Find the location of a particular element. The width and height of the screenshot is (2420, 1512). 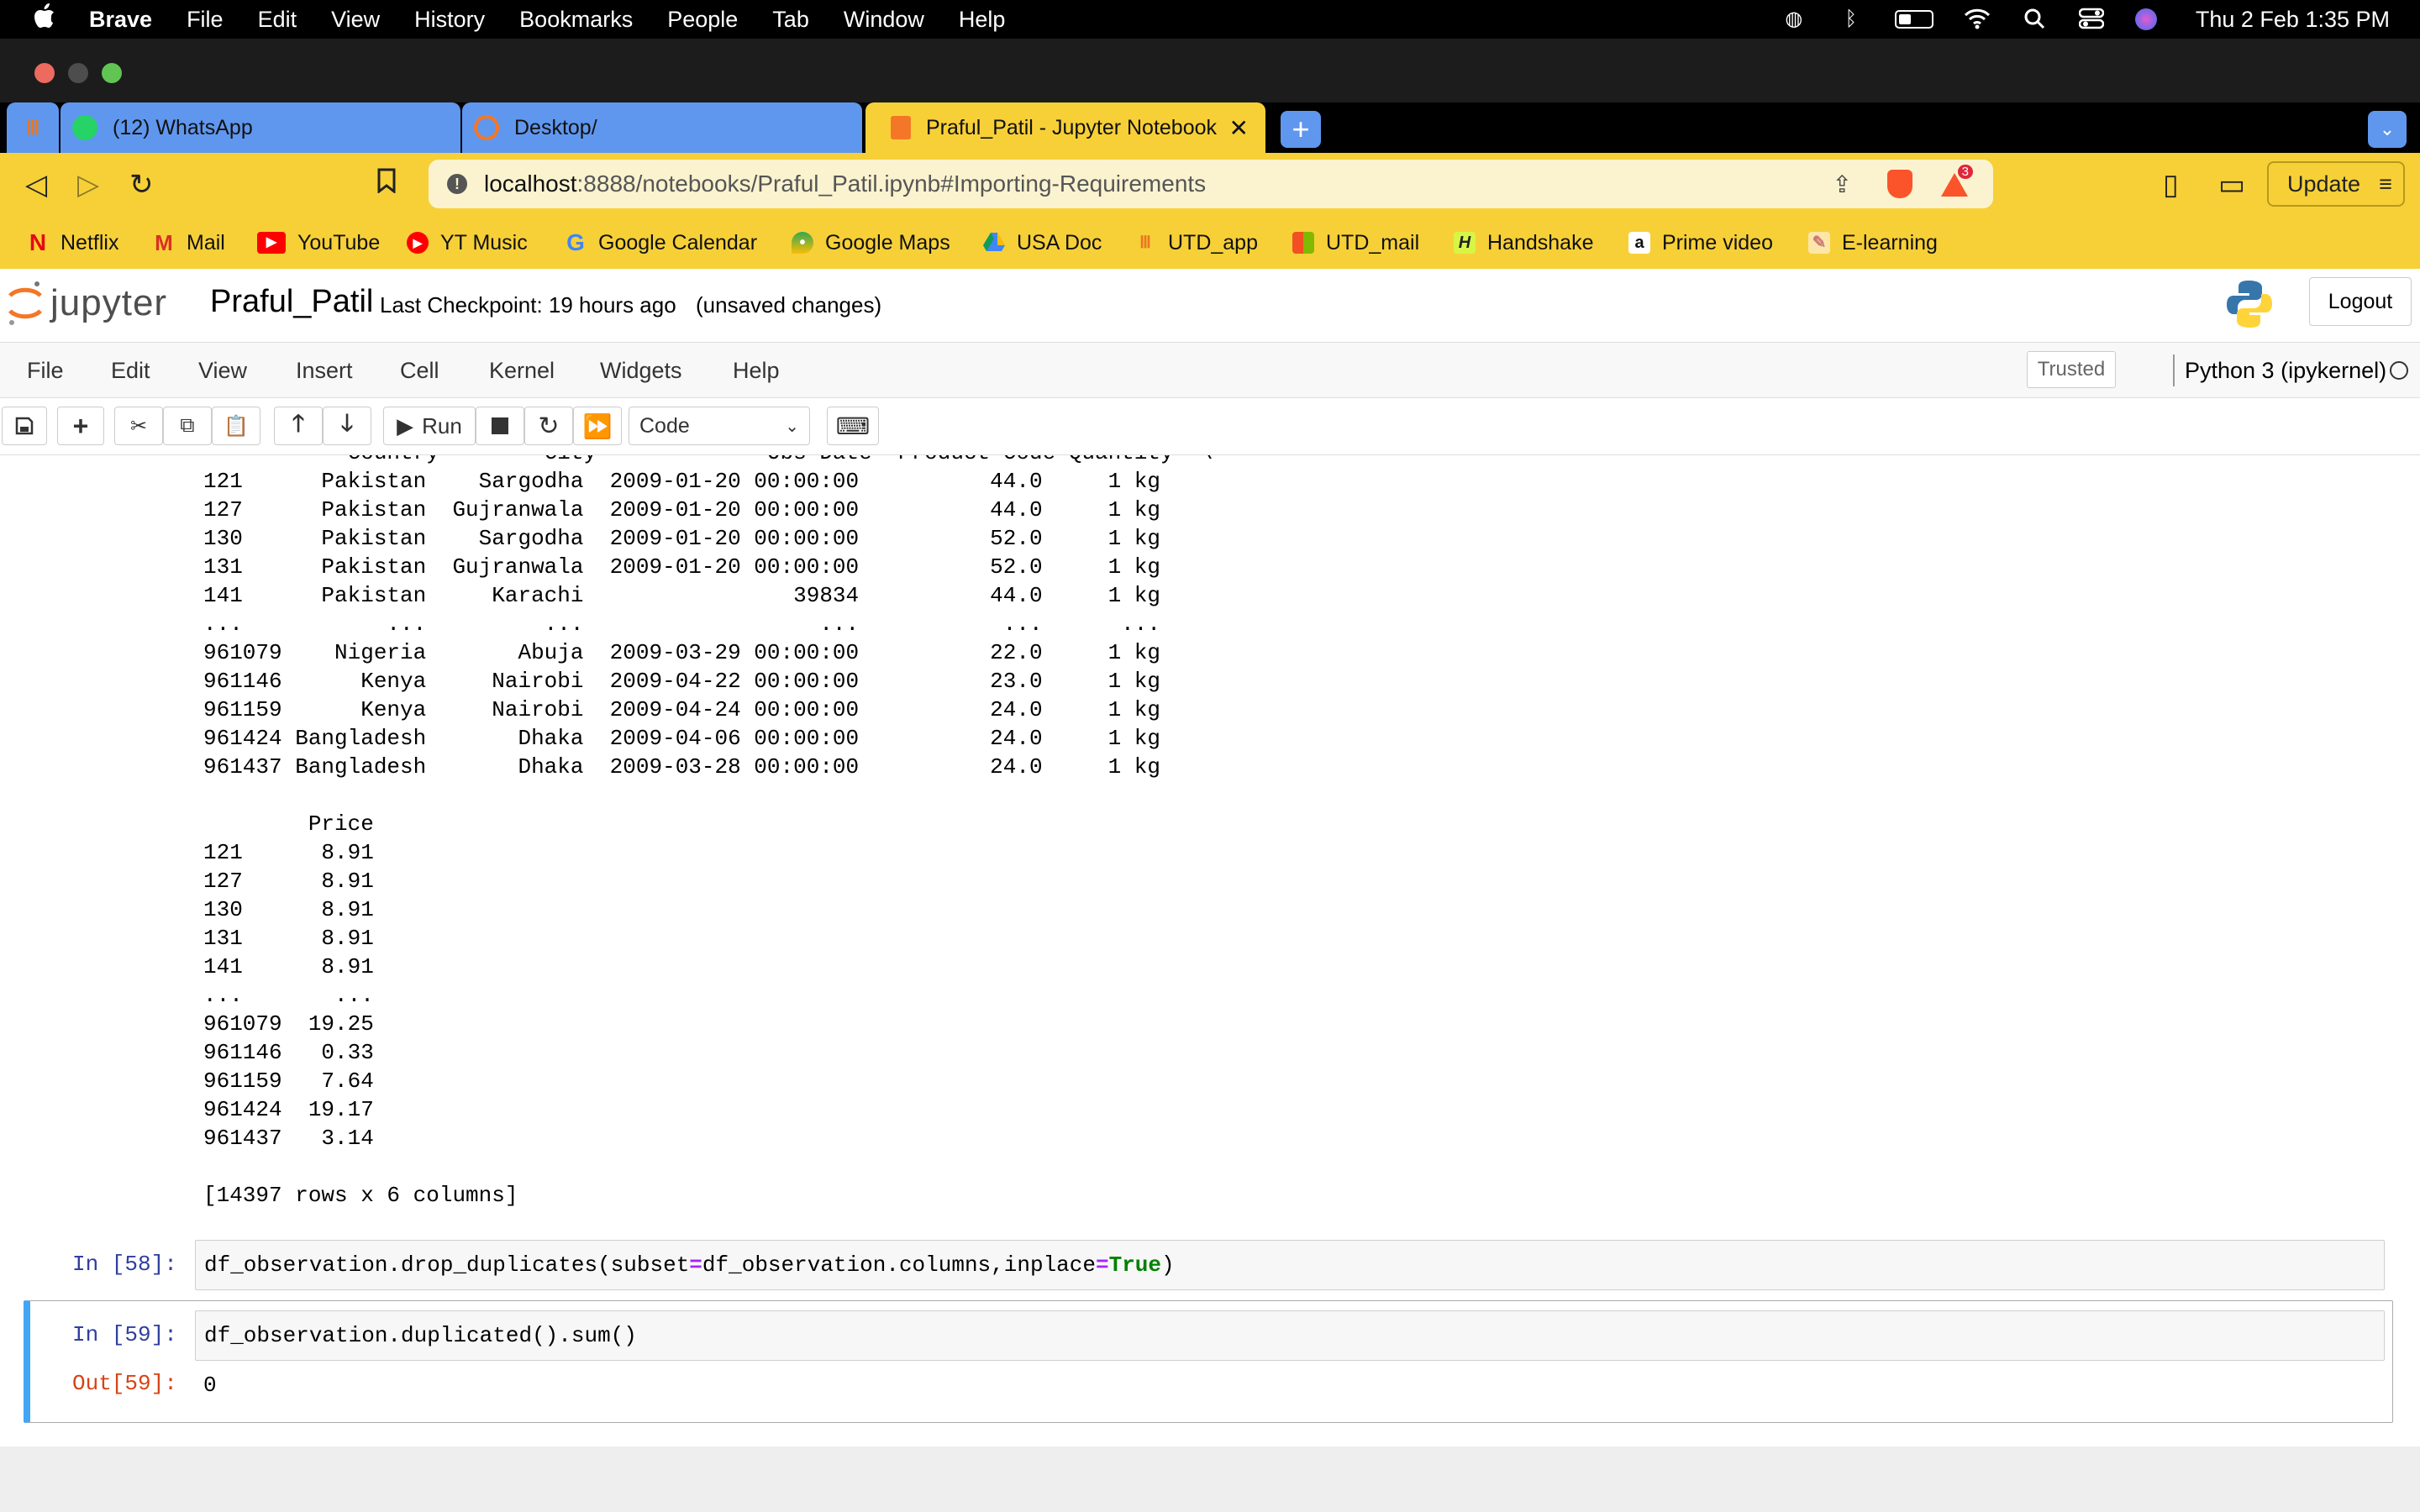

chevron-down-icon: ⌄ is located at coordinates (792, 426).